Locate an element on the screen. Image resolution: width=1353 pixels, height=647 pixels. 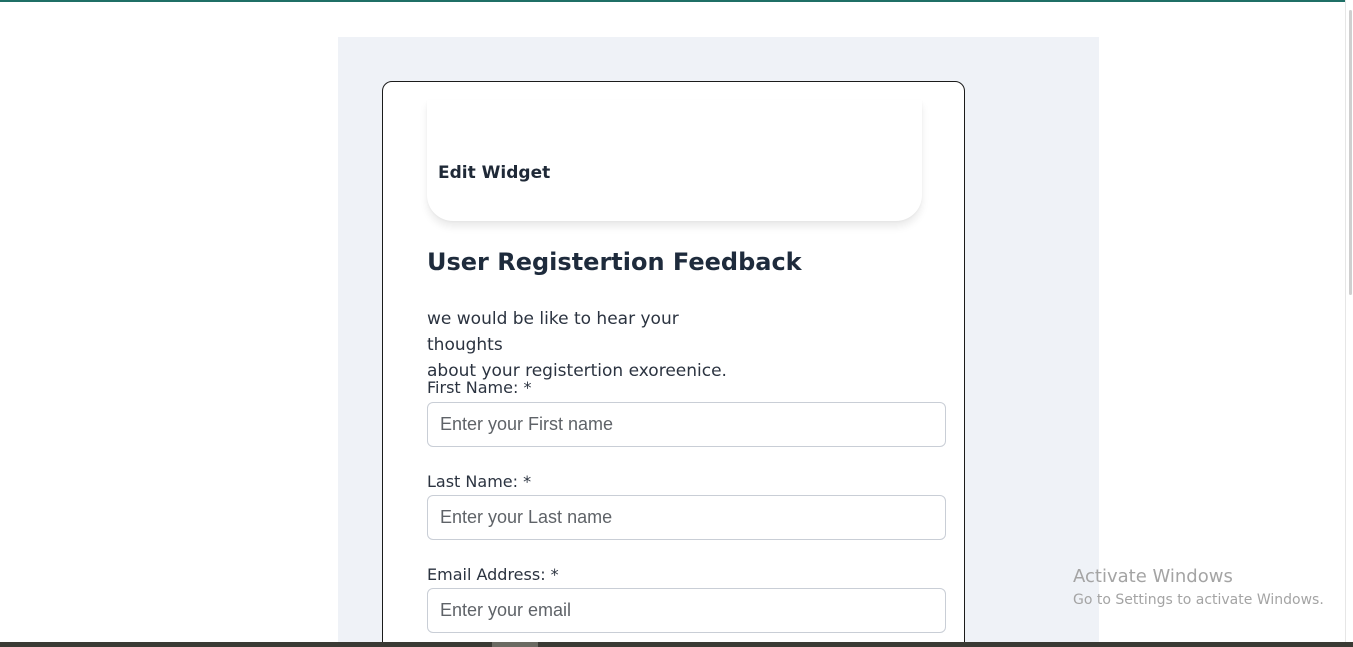
last-name-label: Last Name: * is located at coordinates (479, 481).